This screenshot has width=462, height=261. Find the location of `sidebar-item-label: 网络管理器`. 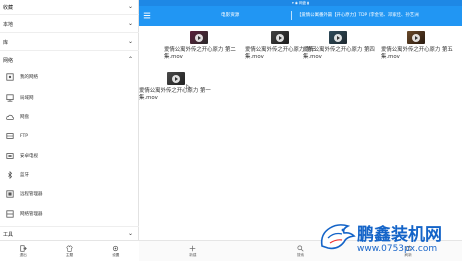

sidebar-item-label: 网络管理器 is located at coordinates (31, 214).